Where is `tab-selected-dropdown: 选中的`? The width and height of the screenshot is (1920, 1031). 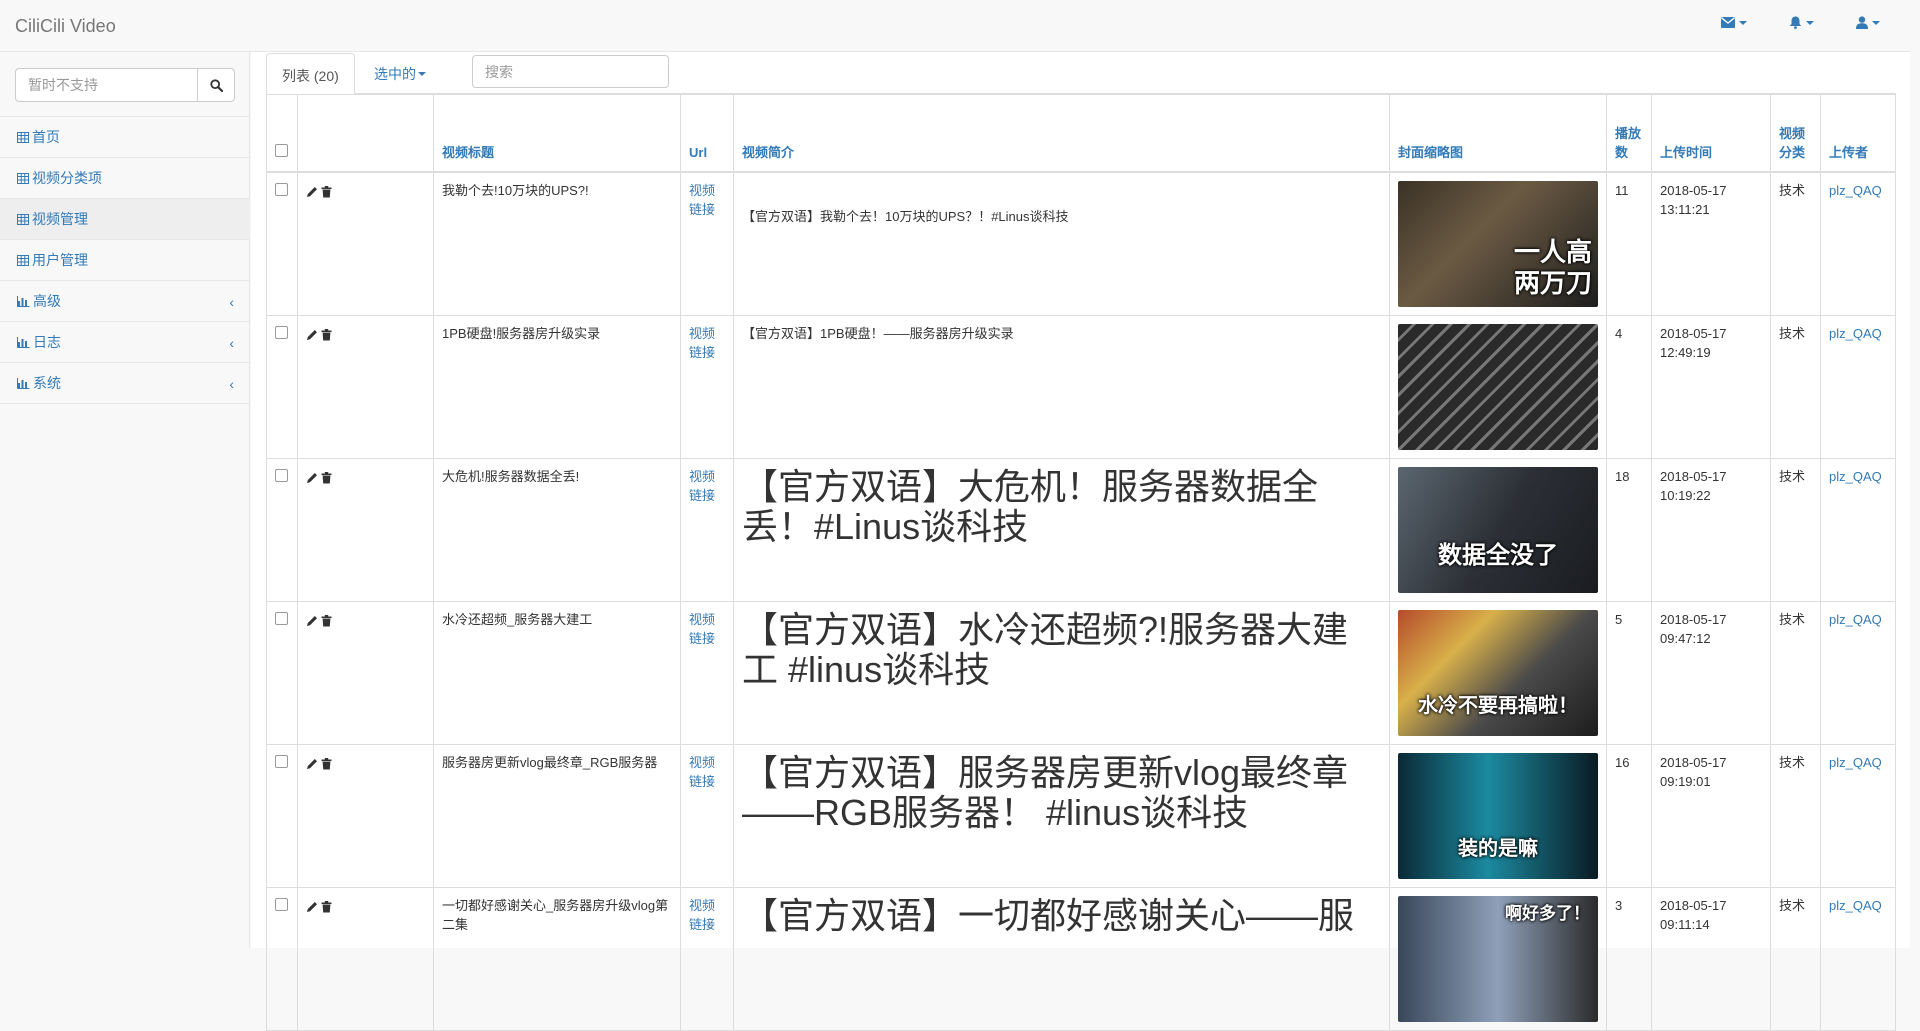
tab-selected-dropdown: 选中的 is located at coordinates (400, 74).